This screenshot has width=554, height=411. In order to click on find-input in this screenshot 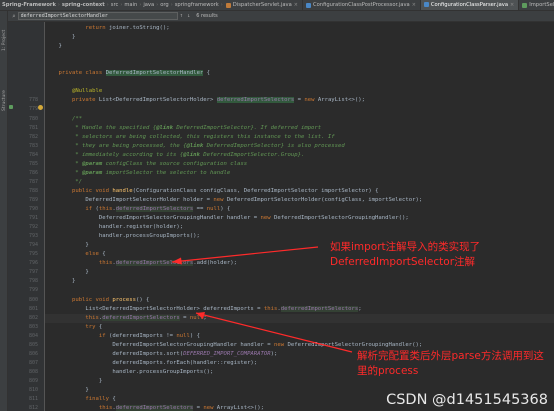, I will do `click(97, 16)`.